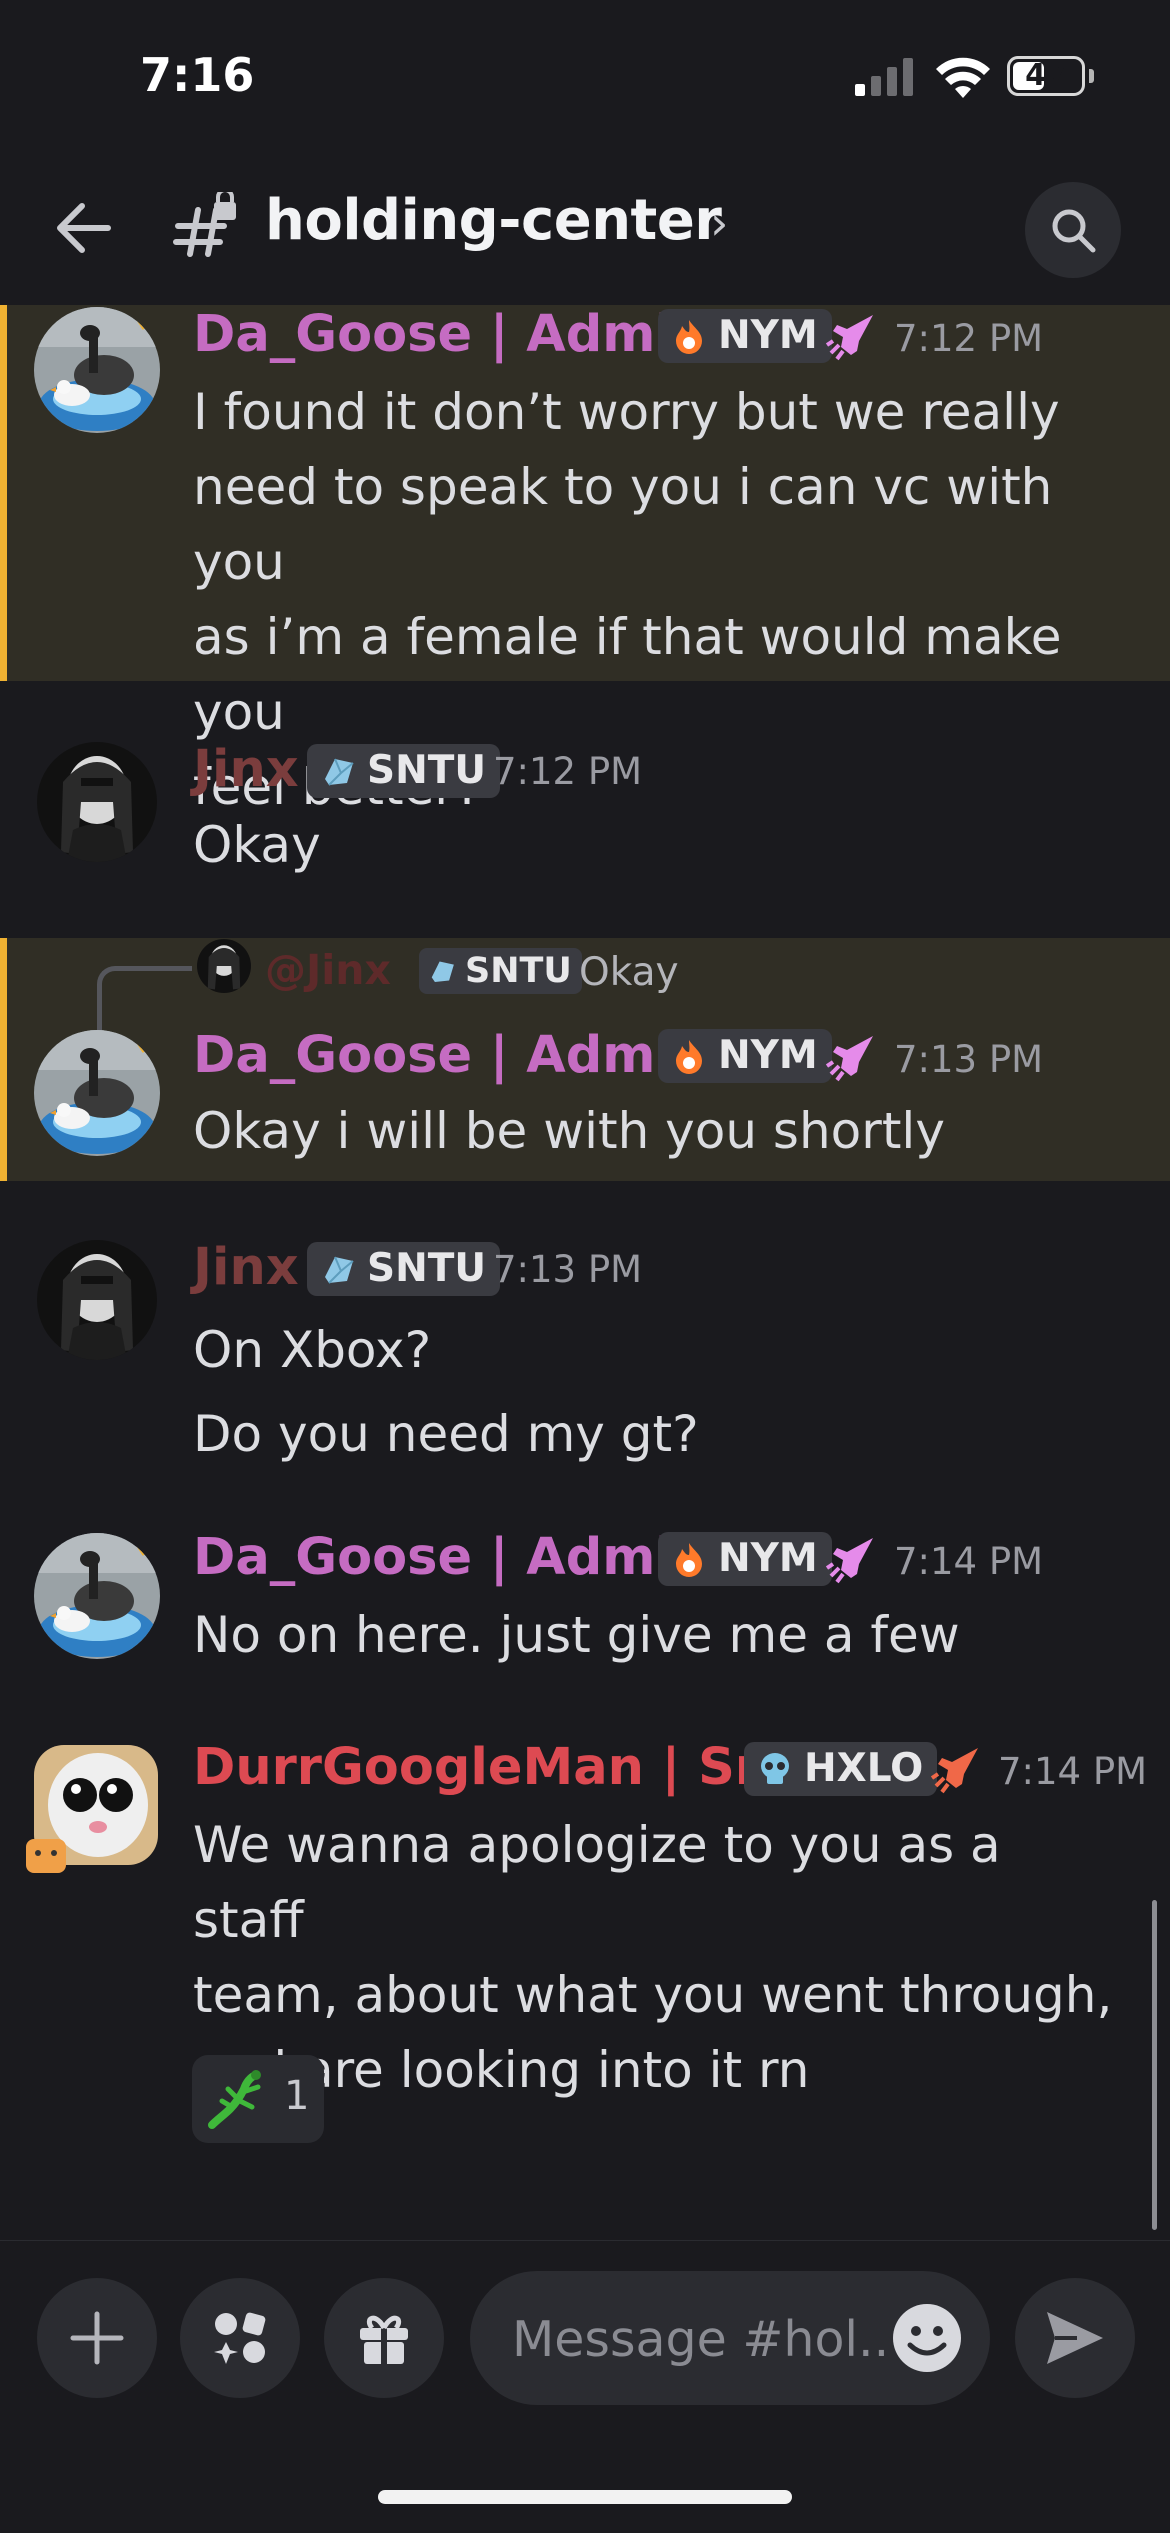 This screenshot has width=1170, height=2533. What do you see at coordinates (658, 1392) in the screenshot?
I see `message-text: On Xbox? Do you need my gt?` at bounding box center [658, 1392].